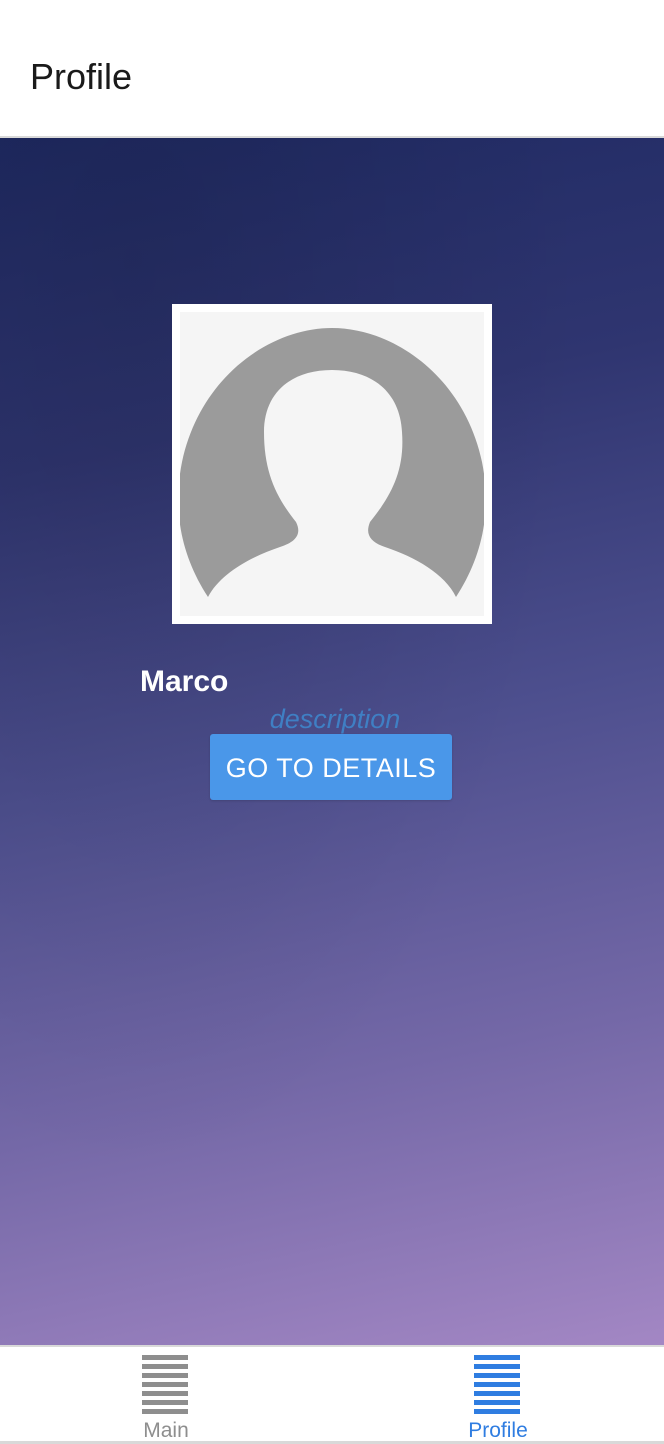 The height and width of the screenshot is (1444, 664). Describe the element at coordinates (331, 767) in the screenshot. I see `go-to-details-button: GO TO DETAILS` at that location.